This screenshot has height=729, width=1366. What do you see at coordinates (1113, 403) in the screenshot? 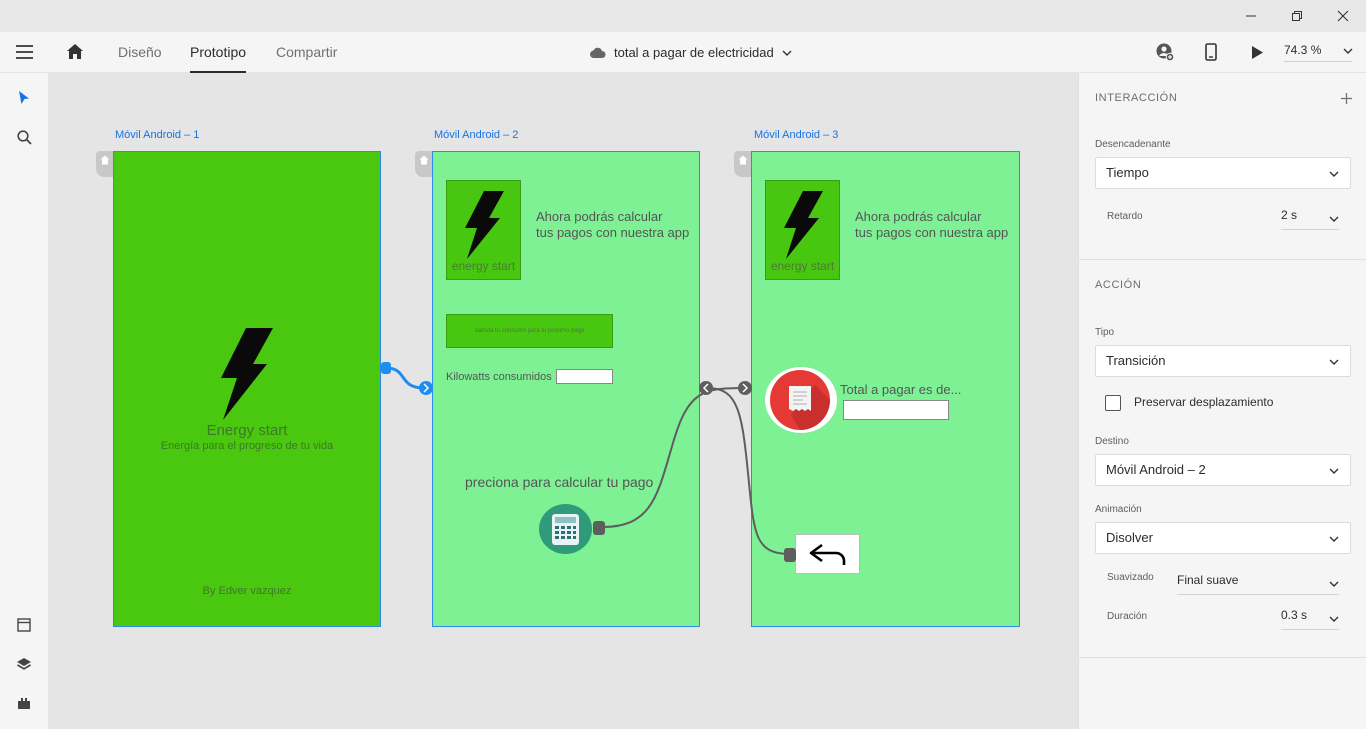
I see `preserve-scroll-checkbox` at bounding box center [1113, 403].